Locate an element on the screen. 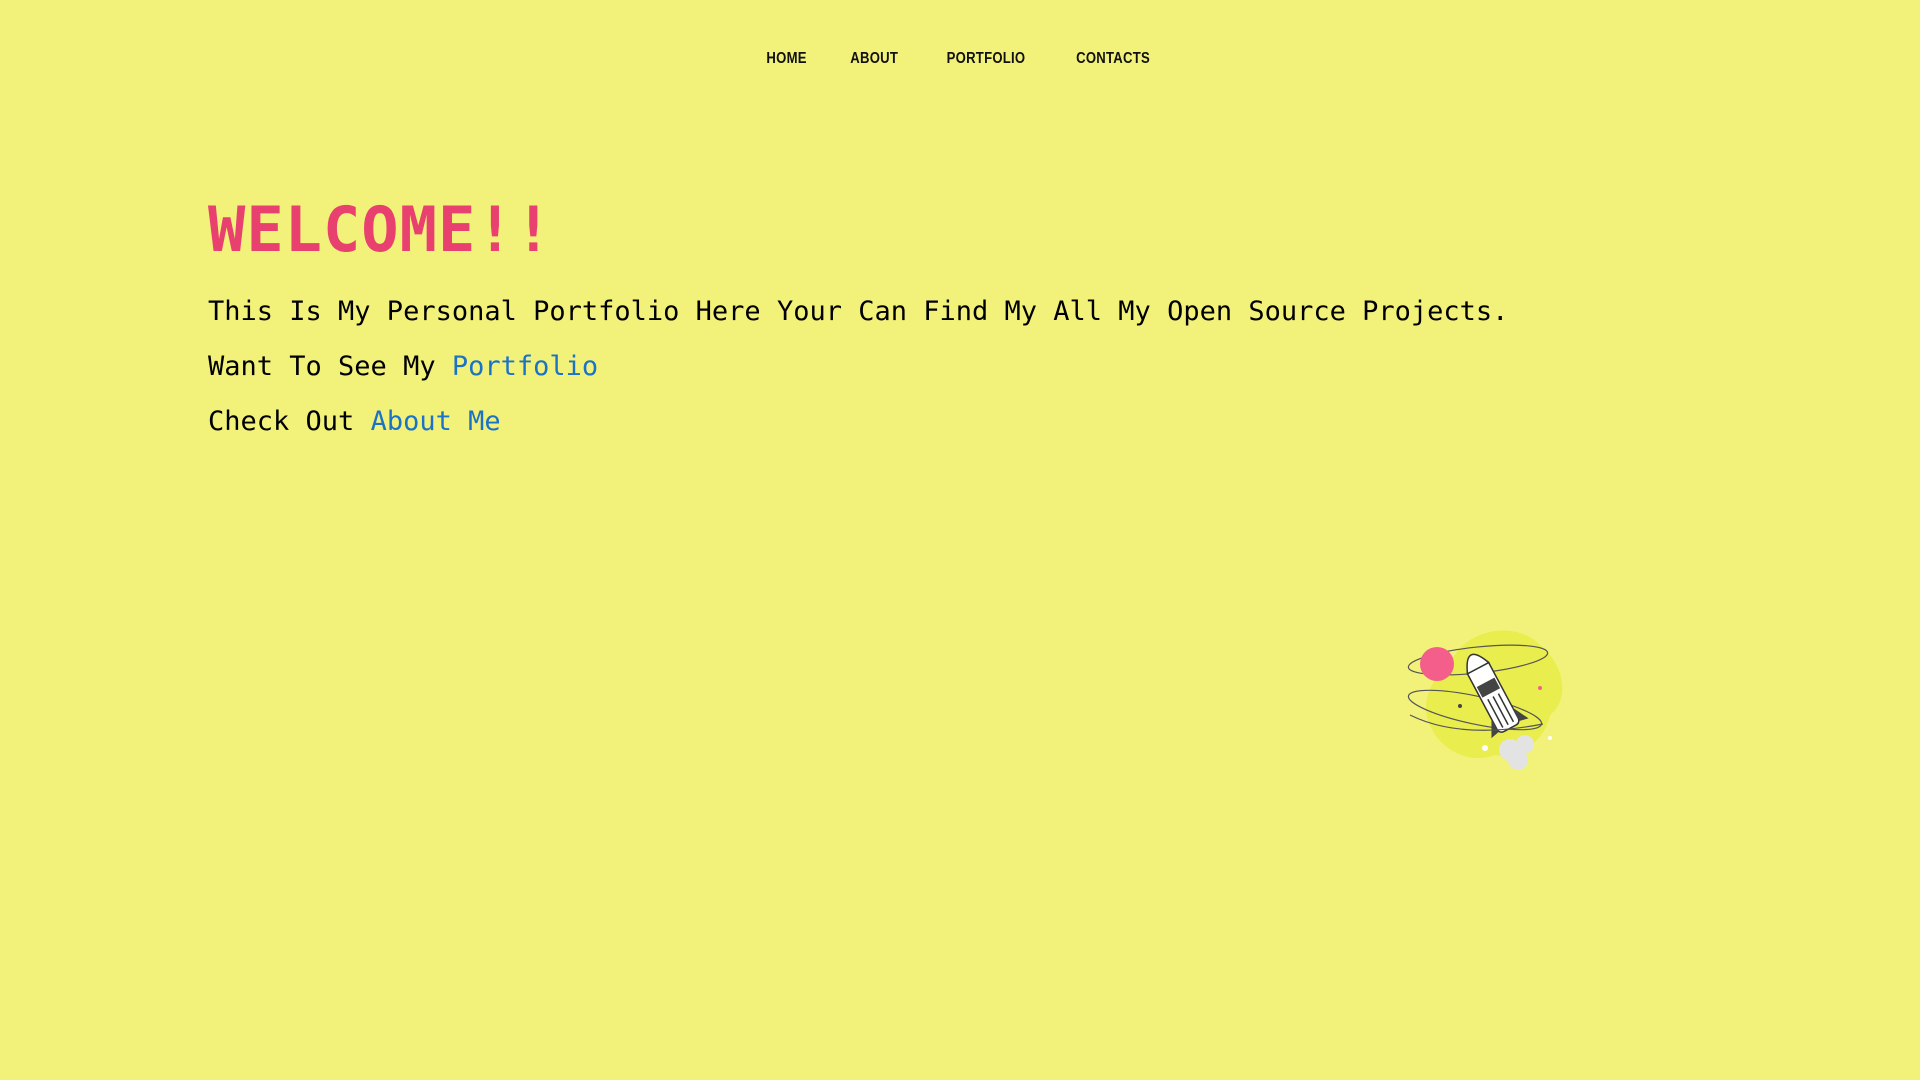 The height and width of the screenshot is (1080, 1920). rocket-planet-icon is located at coordinates (1485, 700).